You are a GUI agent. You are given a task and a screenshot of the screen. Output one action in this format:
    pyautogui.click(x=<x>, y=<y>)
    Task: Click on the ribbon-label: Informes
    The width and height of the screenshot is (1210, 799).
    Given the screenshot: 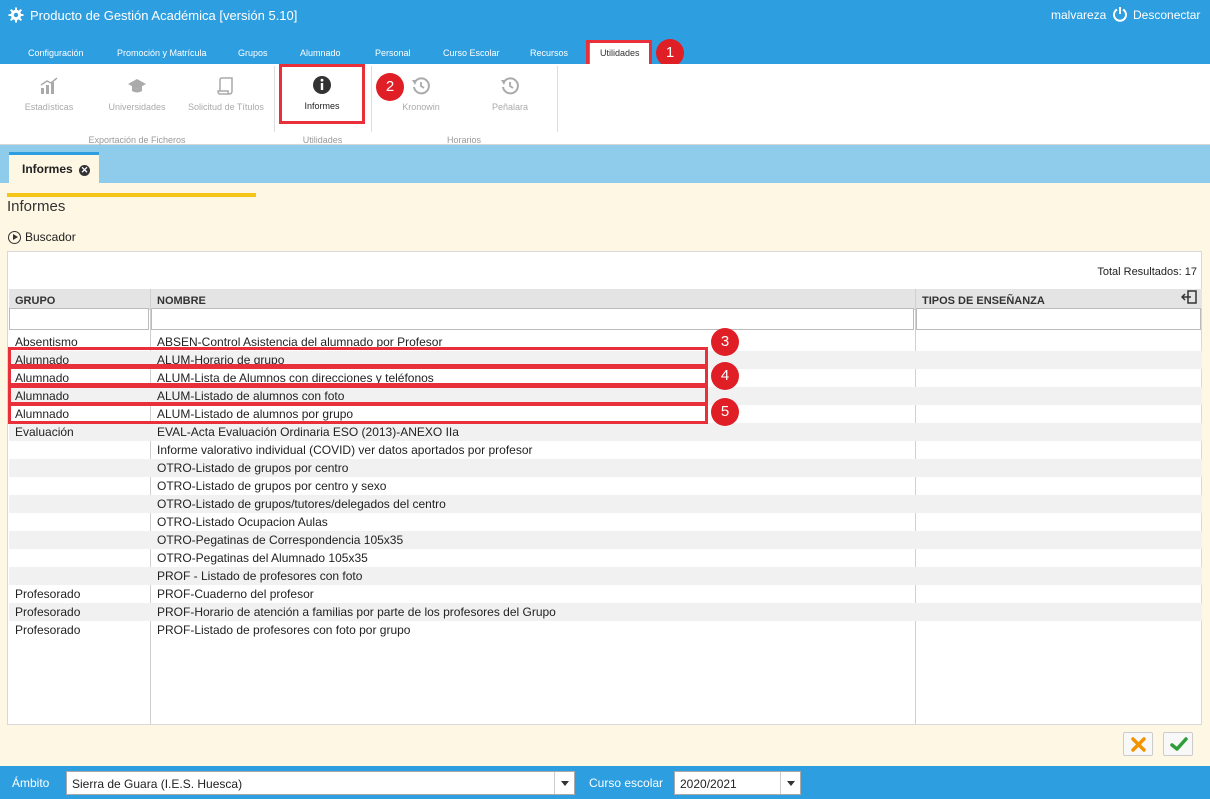 What is the action you would take?
    pyautogui.click(x=322, y=106)
    